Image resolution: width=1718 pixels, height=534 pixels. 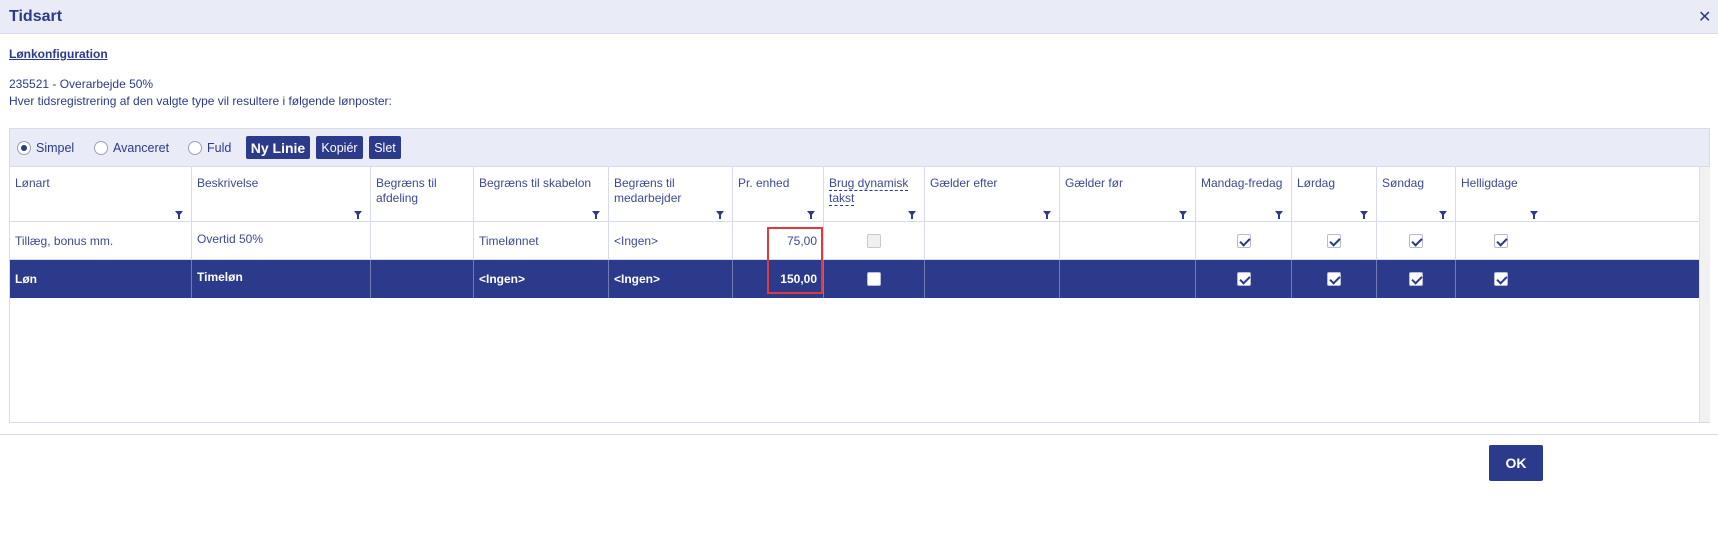 I want to click on cell-skabelon: Timelønnet, so click(x=541, y=241).